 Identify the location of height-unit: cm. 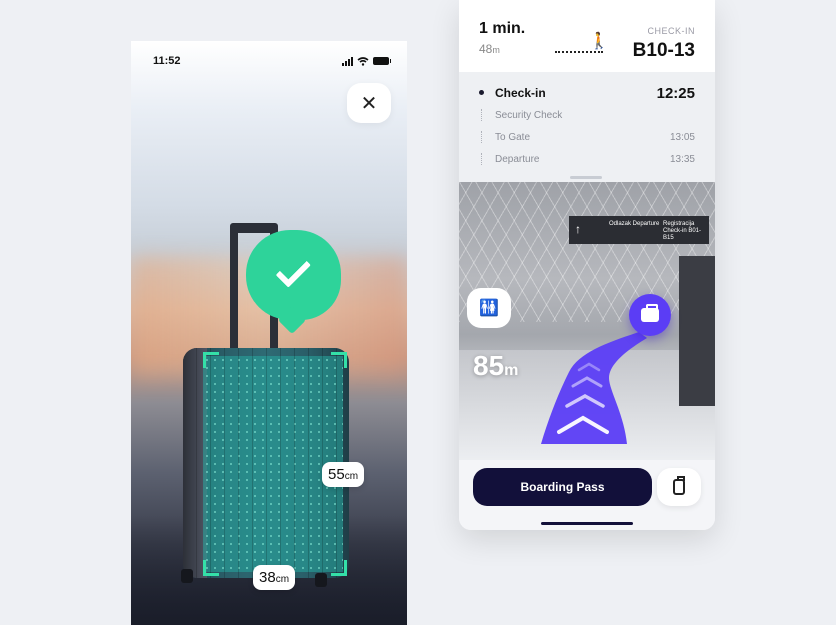
(351, 476).